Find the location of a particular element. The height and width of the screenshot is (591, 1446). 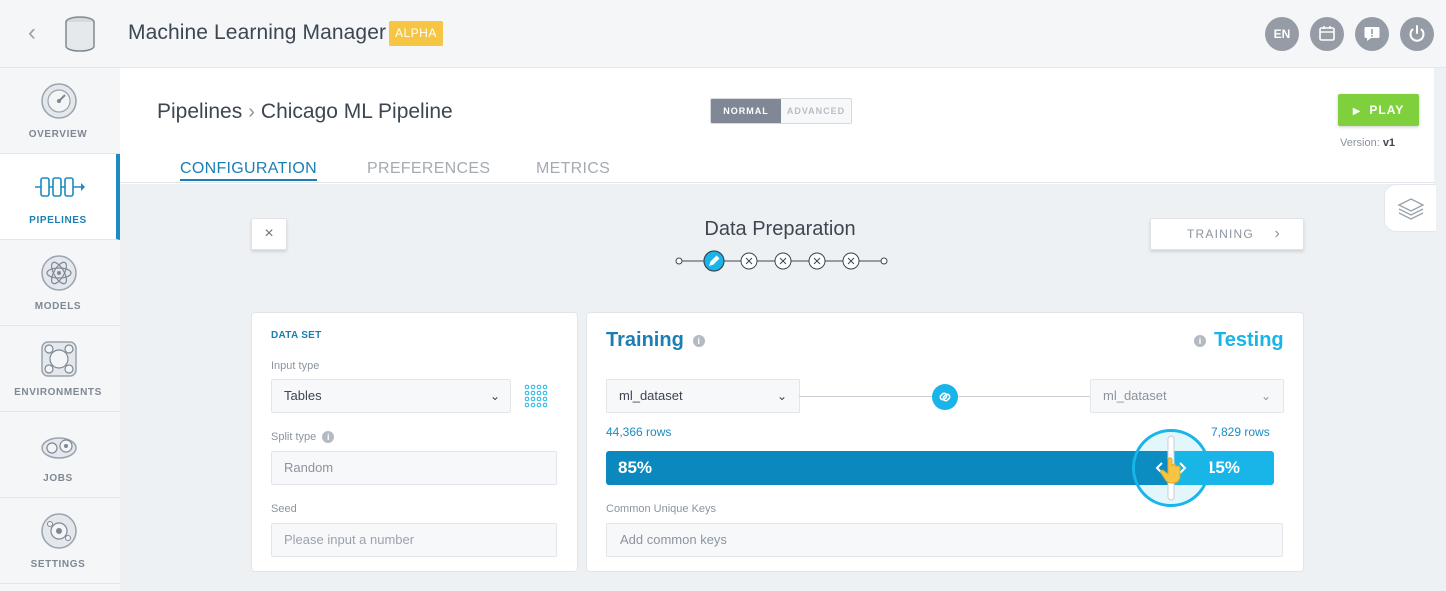

layers-tool-button is located at coordinates (1410, 208).